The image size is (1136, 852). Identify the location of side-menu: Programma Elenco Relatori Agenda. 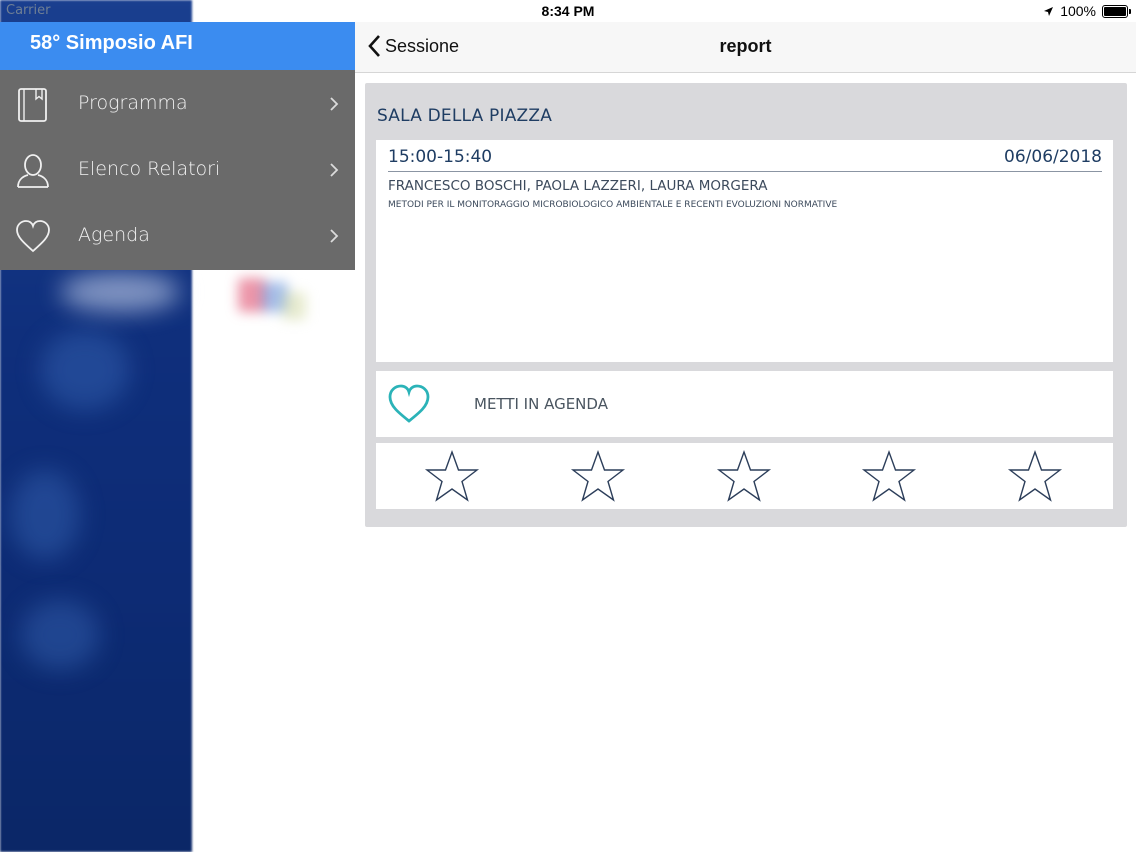
(177, 170).